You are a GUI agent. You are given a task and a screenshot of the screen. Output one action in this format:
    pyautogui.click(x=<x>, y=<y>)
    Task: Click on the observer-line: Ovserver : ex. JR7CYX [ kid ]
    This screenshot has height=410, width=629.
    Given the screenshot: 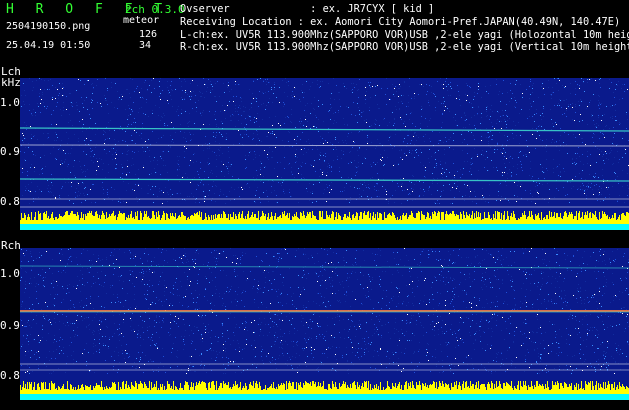 What is the action you would take?
    pyautogui.click(x=307, y=9)
    